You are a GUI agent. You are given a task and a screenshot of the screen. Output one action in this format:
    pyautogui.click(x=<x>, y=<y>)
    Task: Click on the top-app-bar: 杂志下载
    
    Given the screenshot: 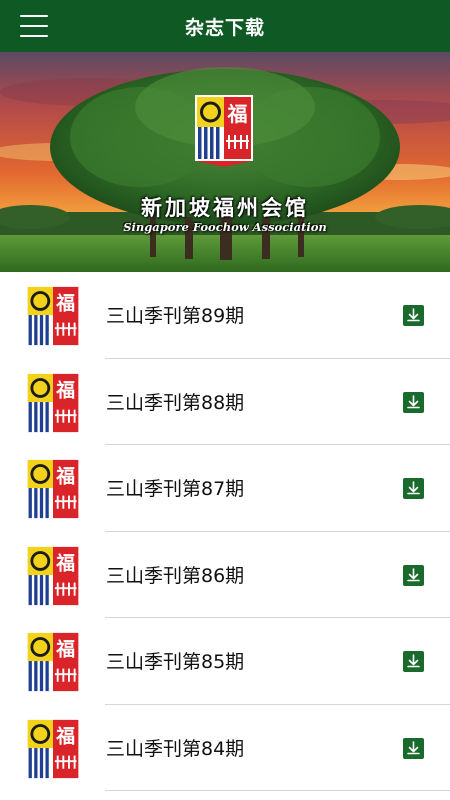 What is the action you would take?
    pyautogui.click(x=225, y=26)
    